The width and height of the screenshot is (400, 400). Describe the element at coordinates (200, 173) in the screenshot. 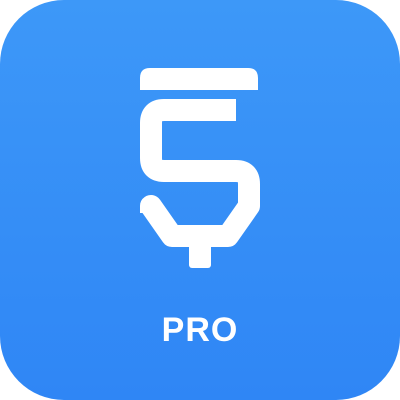

I see `logo-s-stroke` at that location.